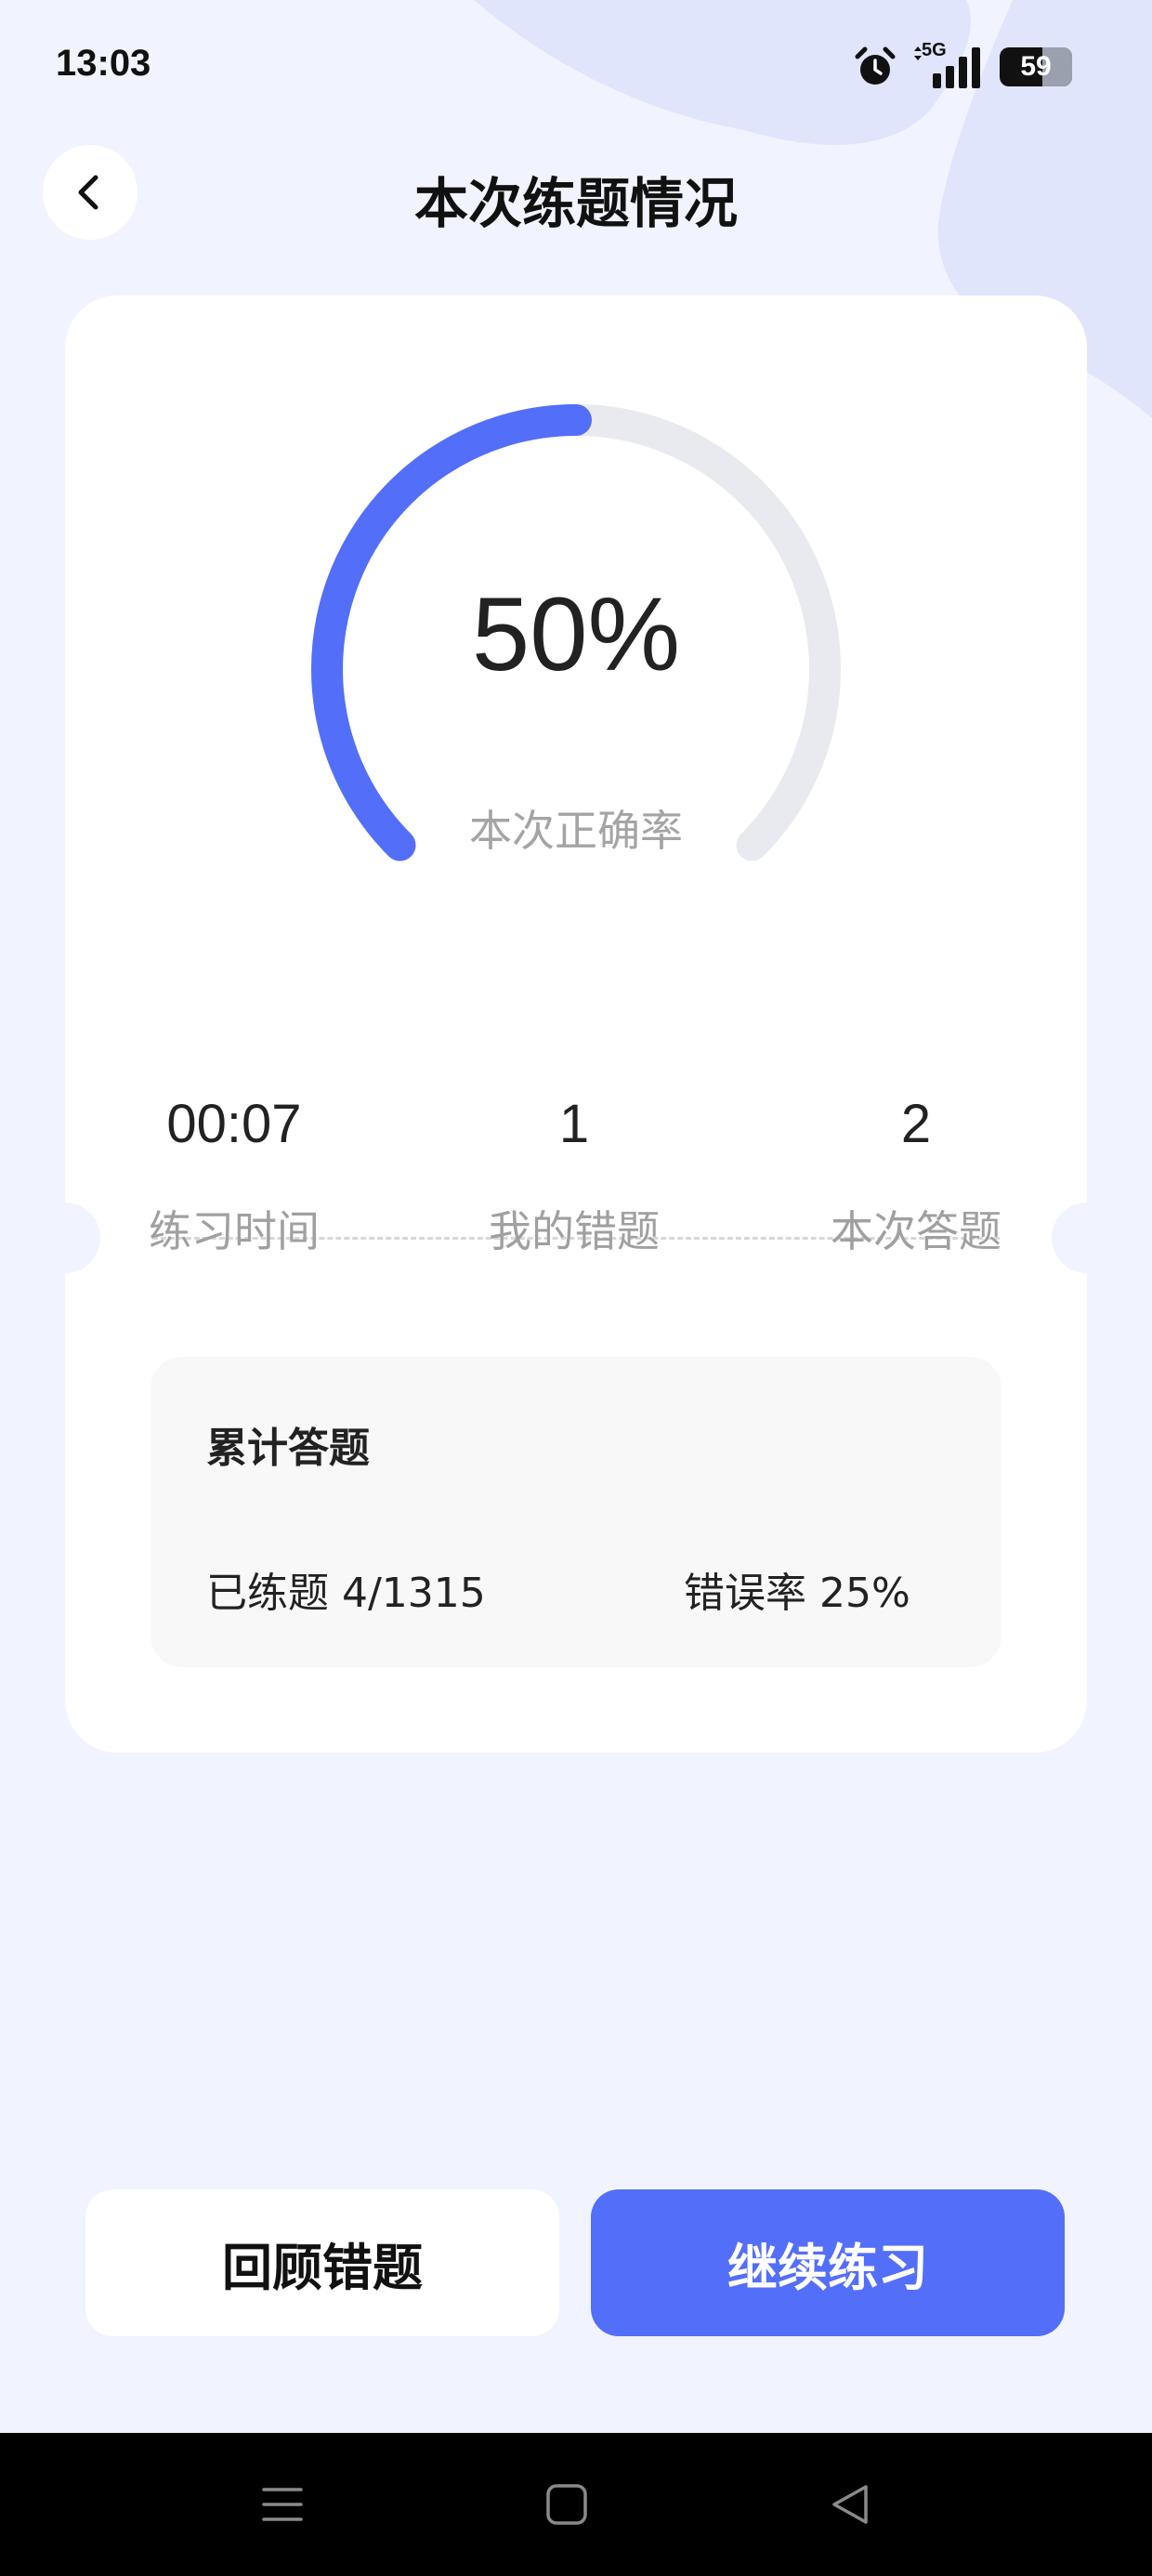 The image size is (1152, 2576). What do you see at coordinates (916, 1124) in the screenshot?
I see `stat-value: 2` at bounding box center [916, 1124].